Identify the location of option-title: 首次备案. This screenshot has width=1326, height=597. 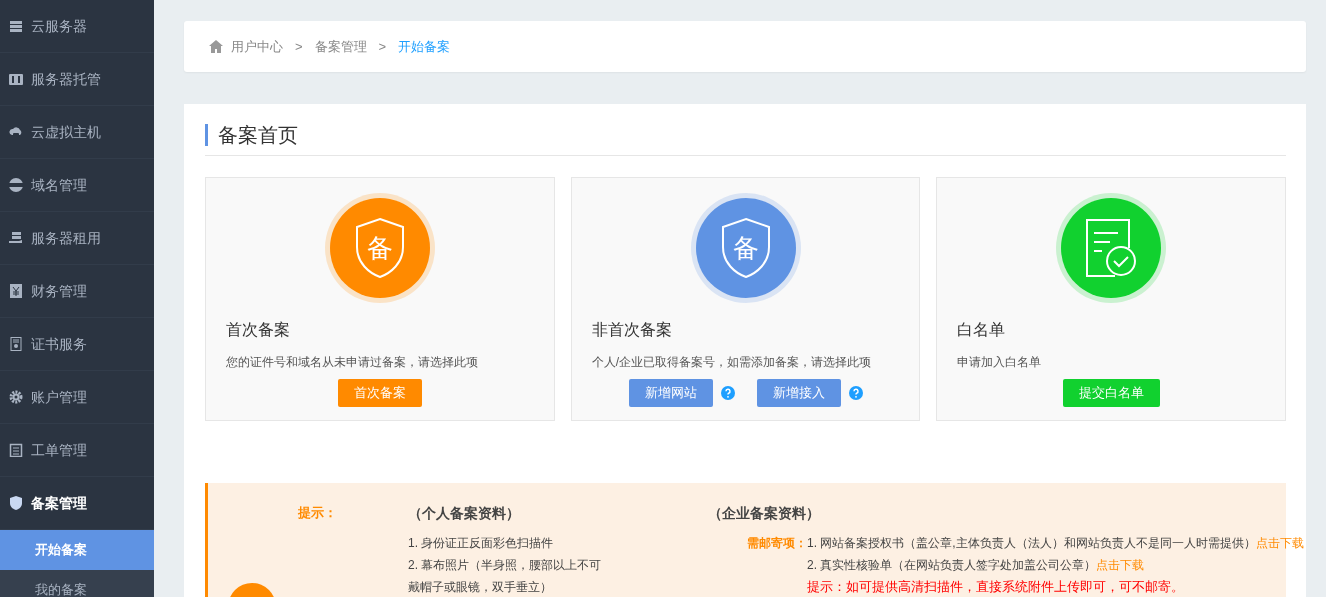
(258, 330).